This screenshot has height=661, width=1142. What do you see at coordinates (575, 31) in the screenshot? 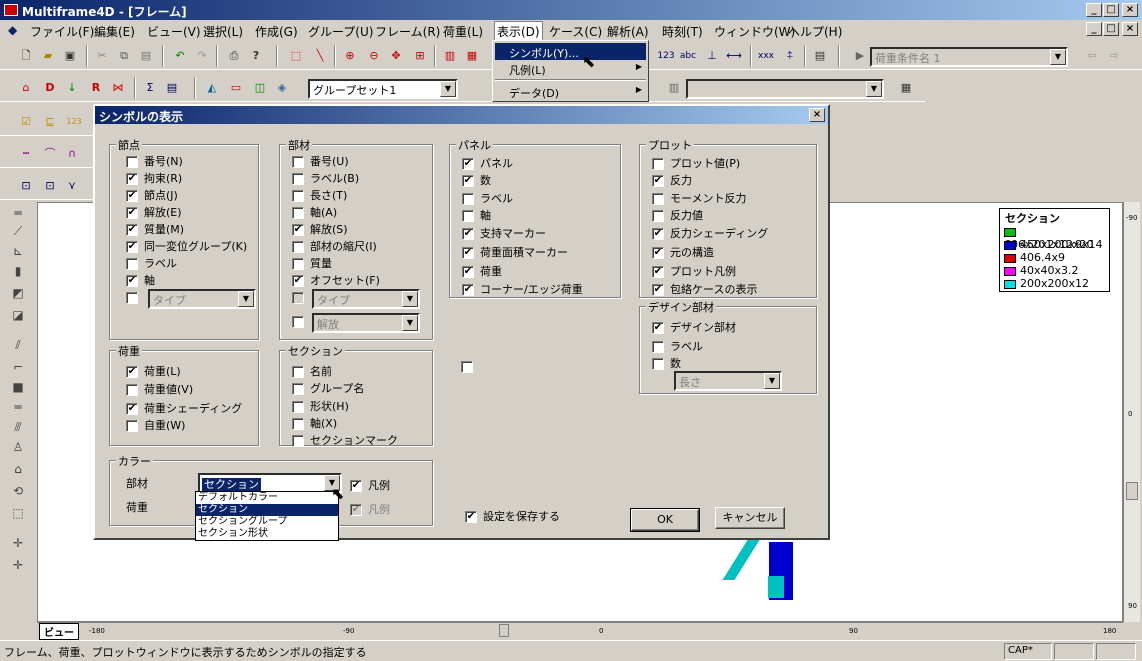
I see `menu-case: ケース(C)` at bounding box center [575, 31].